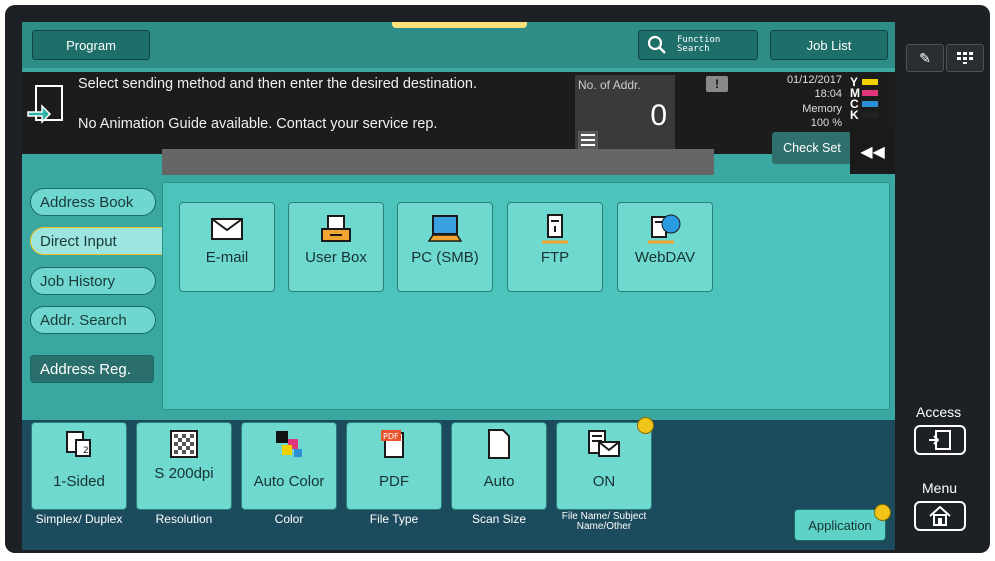  Describe the element at coordinates (445, 247) in the screenshot. I see `pc-smb-button: PC (SMB)` at that location.